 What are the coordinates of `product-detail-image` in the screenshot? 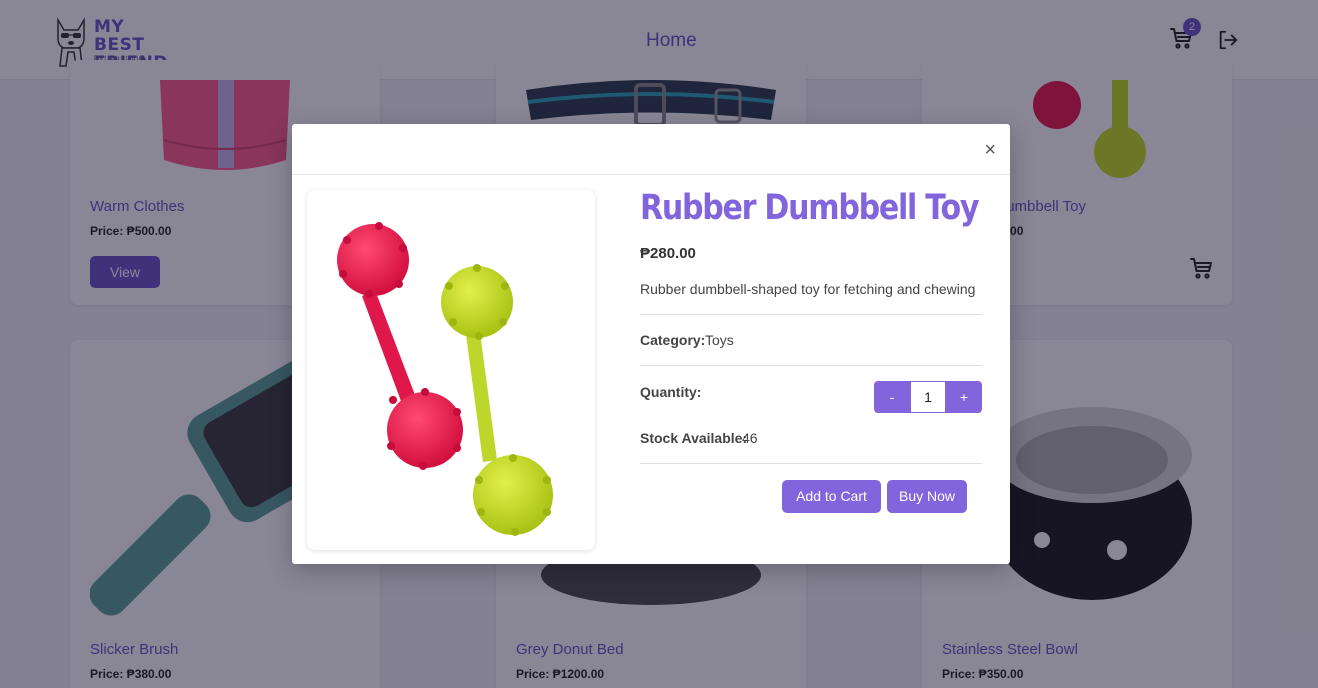 It's located at (451, 370).